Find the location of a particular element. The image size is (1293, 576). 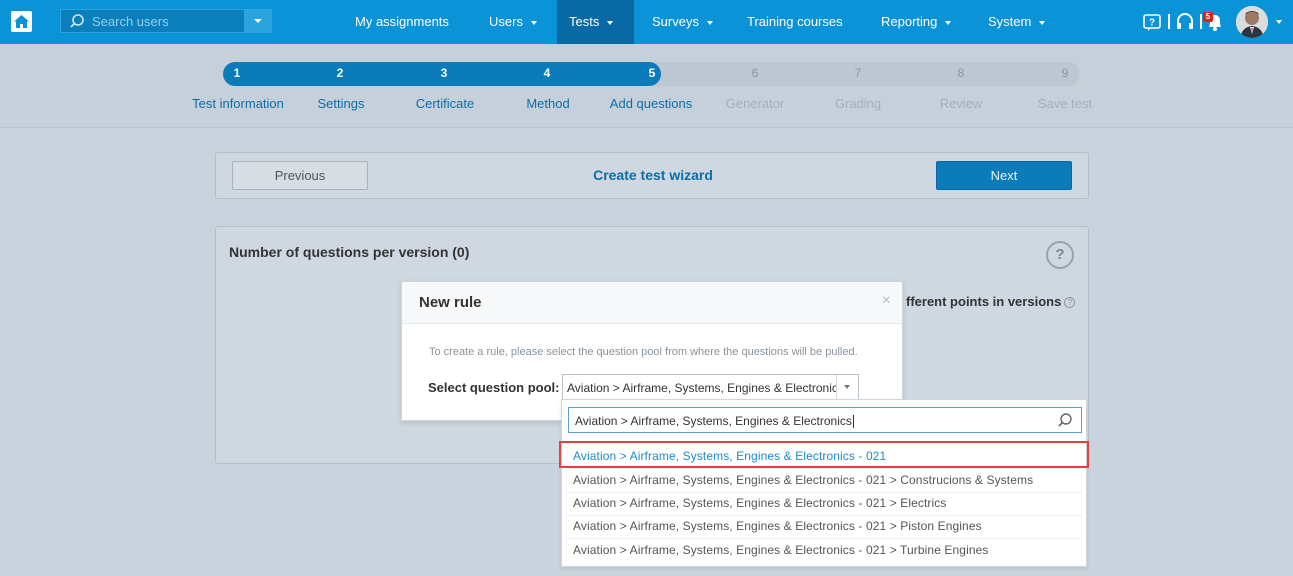

info-icon: ? is located at coordinates (1070, 303).